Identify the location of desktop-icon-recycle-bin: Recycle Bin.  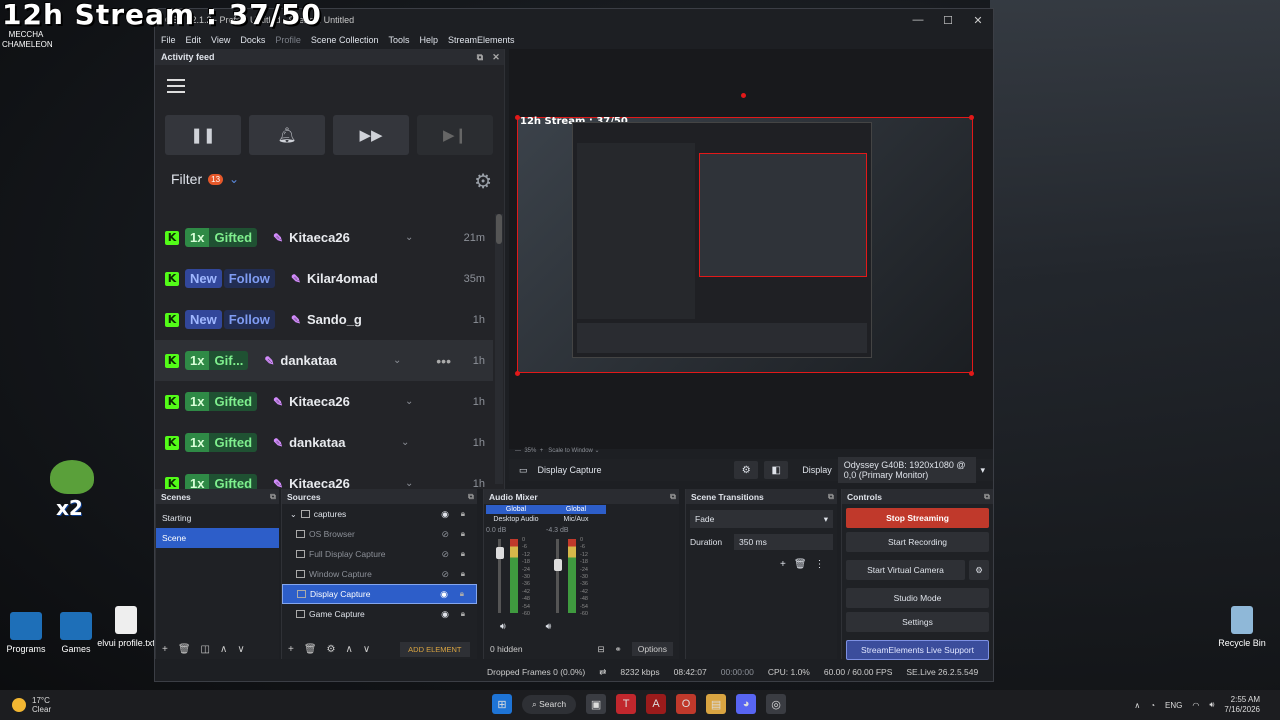
(1242, 627).